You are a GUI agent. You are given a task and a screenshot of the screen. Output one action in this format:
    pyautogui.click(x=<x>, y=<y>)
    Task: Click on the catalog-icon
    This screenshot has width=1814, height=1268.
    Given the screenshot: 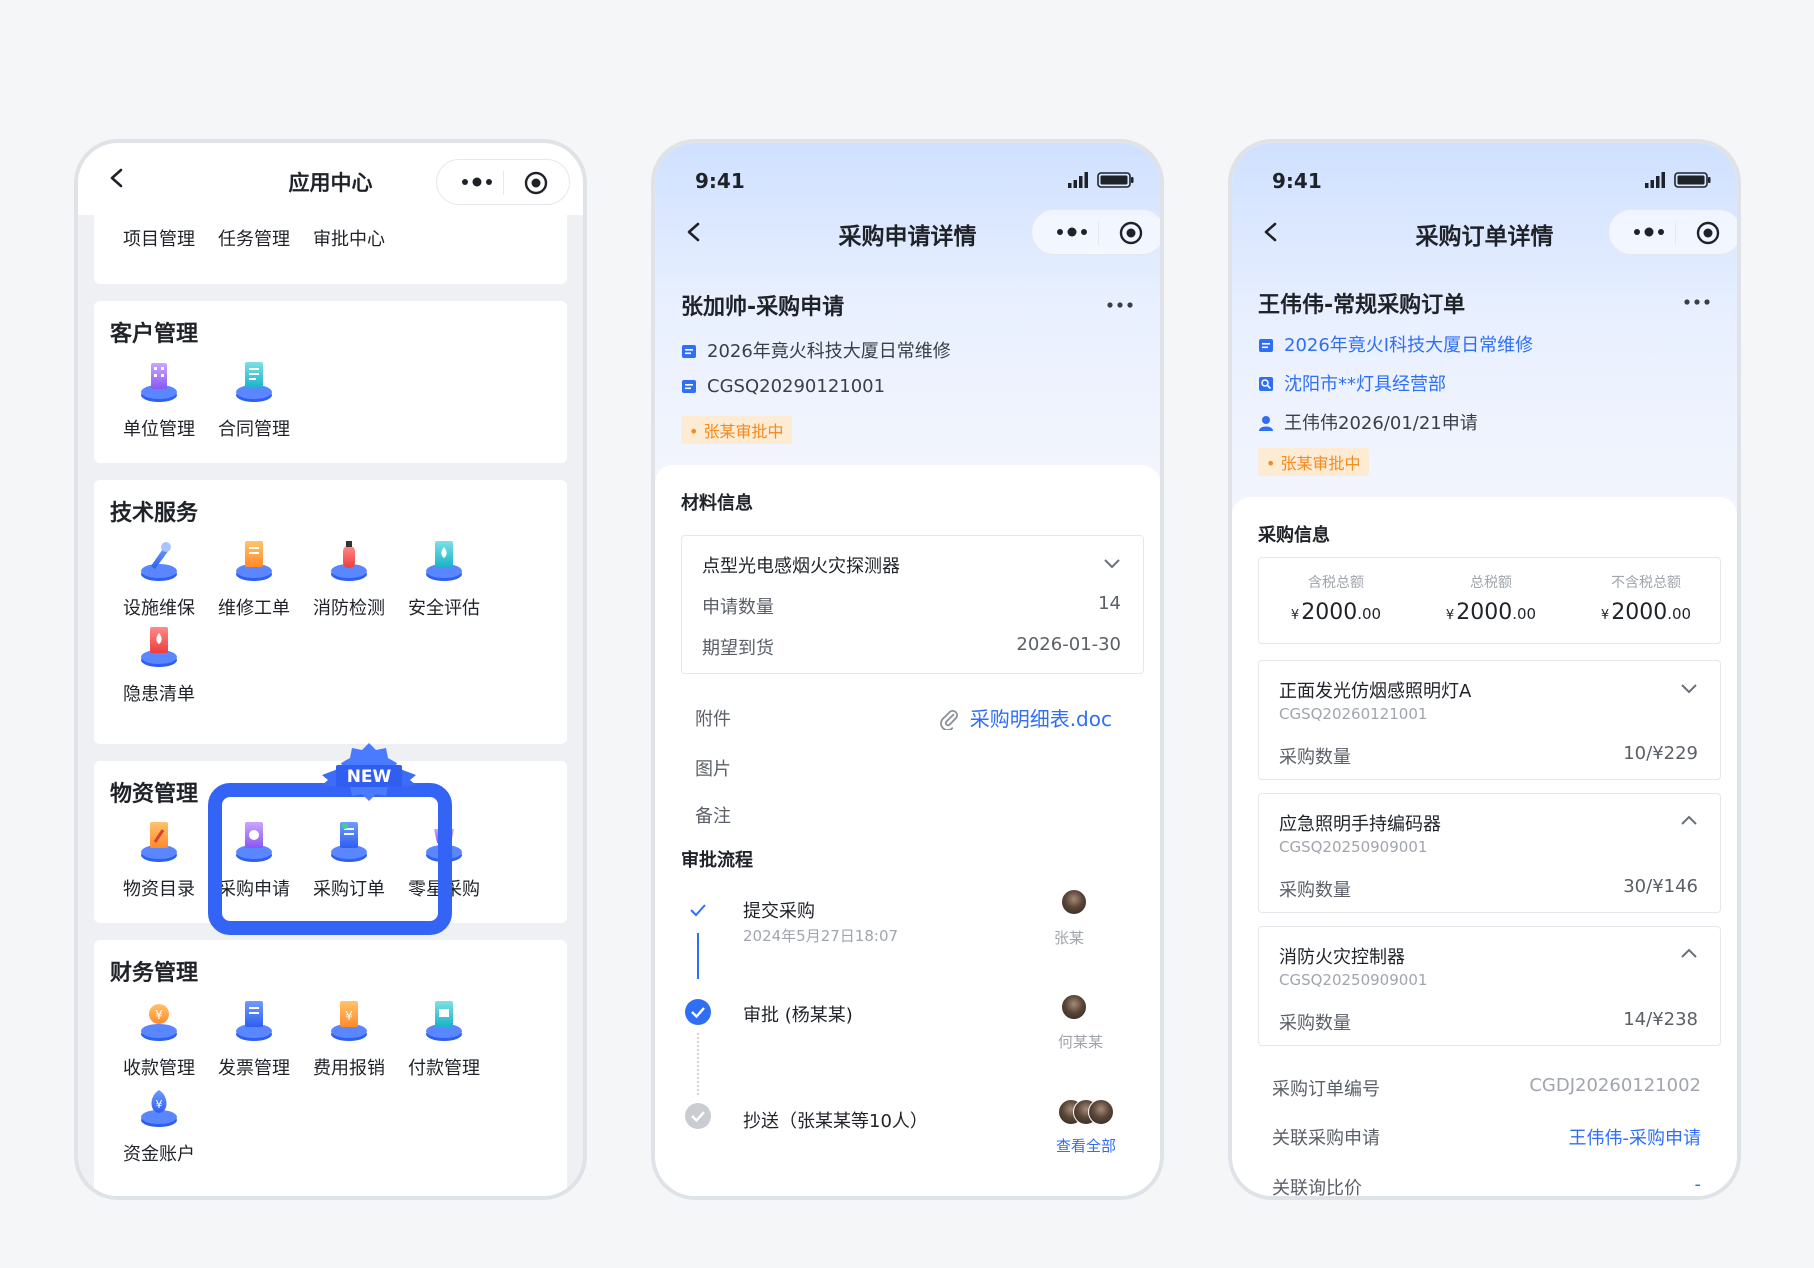 What is the action you would take?
    pyautogui.click(x=159, y=843)
    